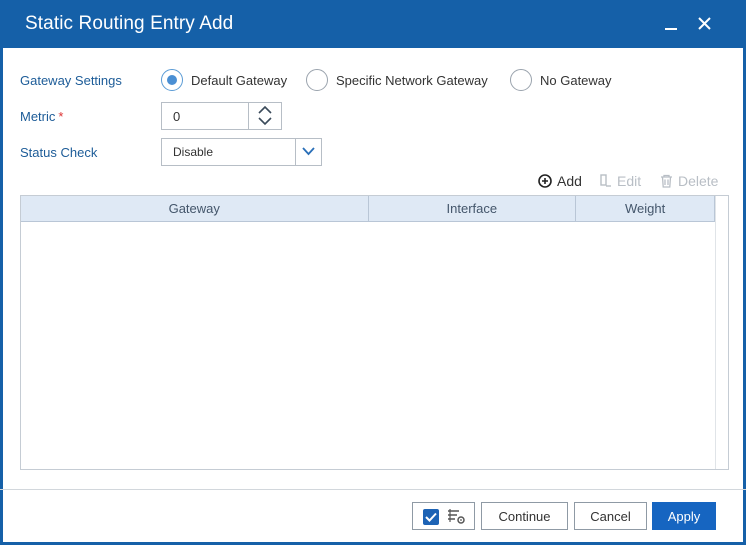  What do you see at coordinates (431, 517) in the screenshot?
I see `checkbox-checked-icon` at bounding box center [431, 517].